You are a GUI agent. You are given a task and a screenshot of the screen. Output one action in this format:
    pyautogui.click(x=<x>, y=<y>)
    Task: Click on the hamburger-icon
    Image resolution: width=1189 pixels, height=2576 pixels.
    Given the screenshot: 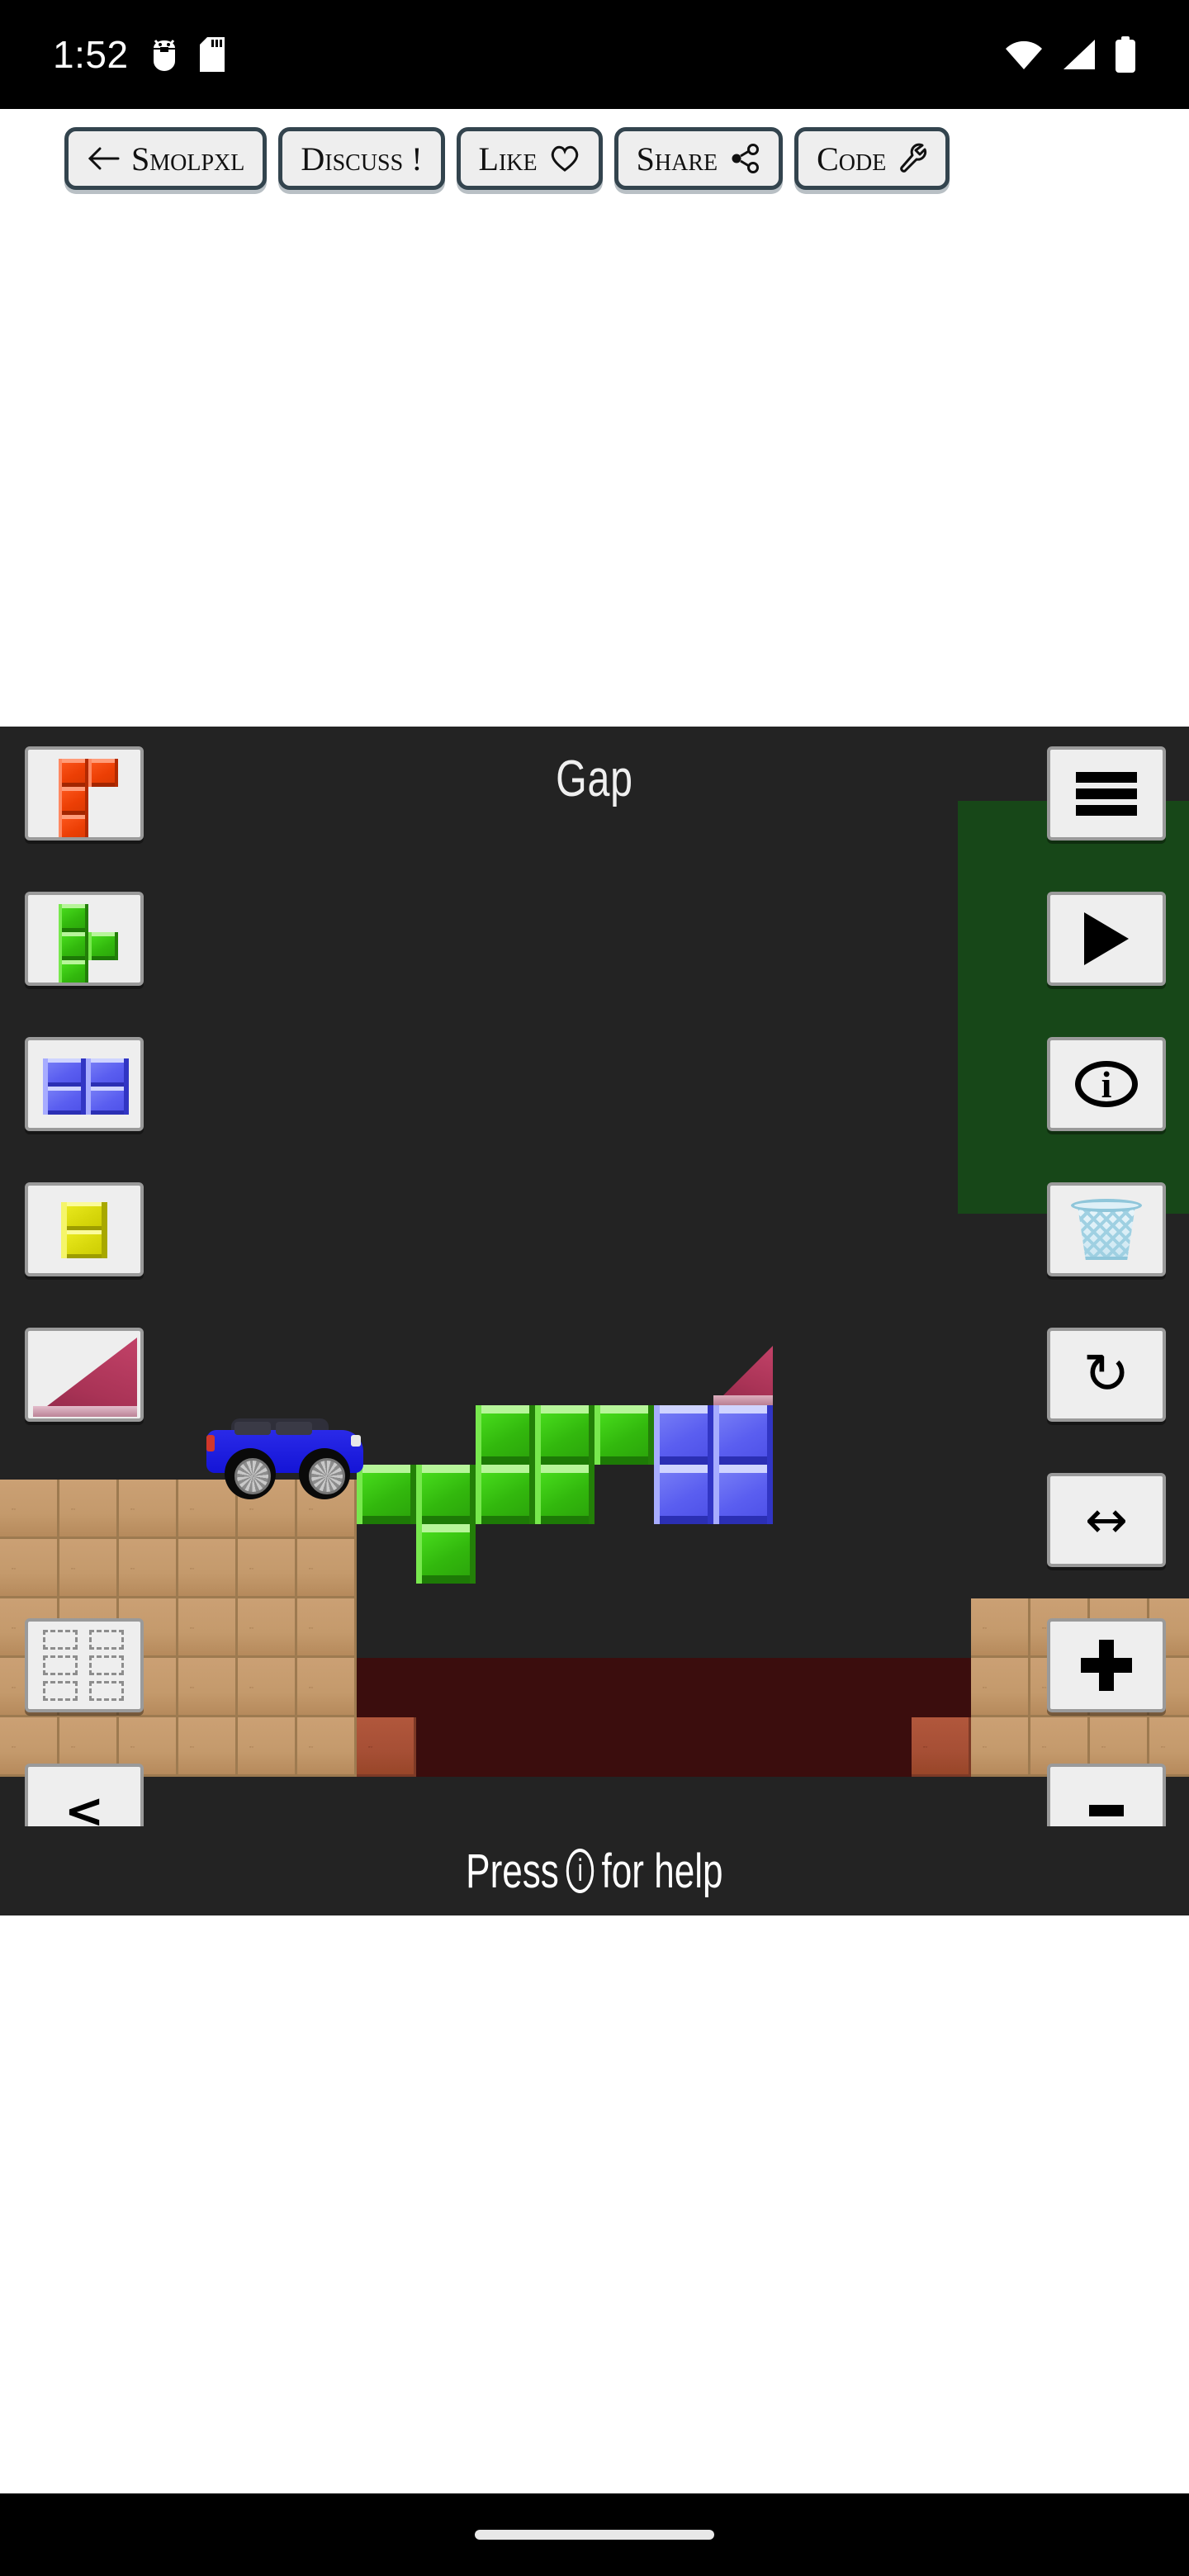 What is the action you would take?
    pyautogui.click(x=1106, y=794)
    